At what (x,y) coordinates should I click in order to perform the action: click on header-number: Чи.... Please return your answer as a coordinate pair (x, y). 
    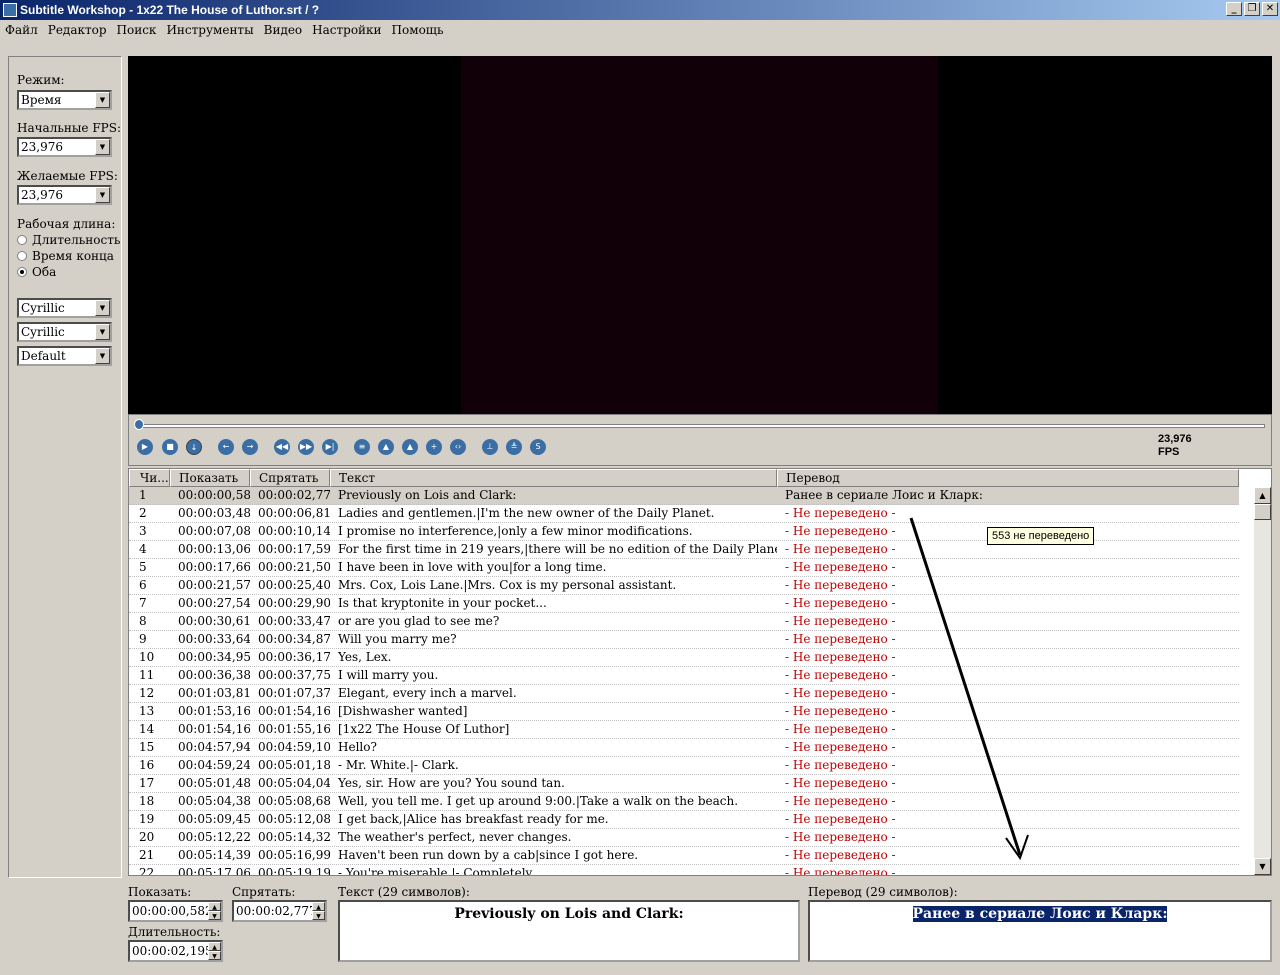
    Looking at the image, I should click on (149, 478).